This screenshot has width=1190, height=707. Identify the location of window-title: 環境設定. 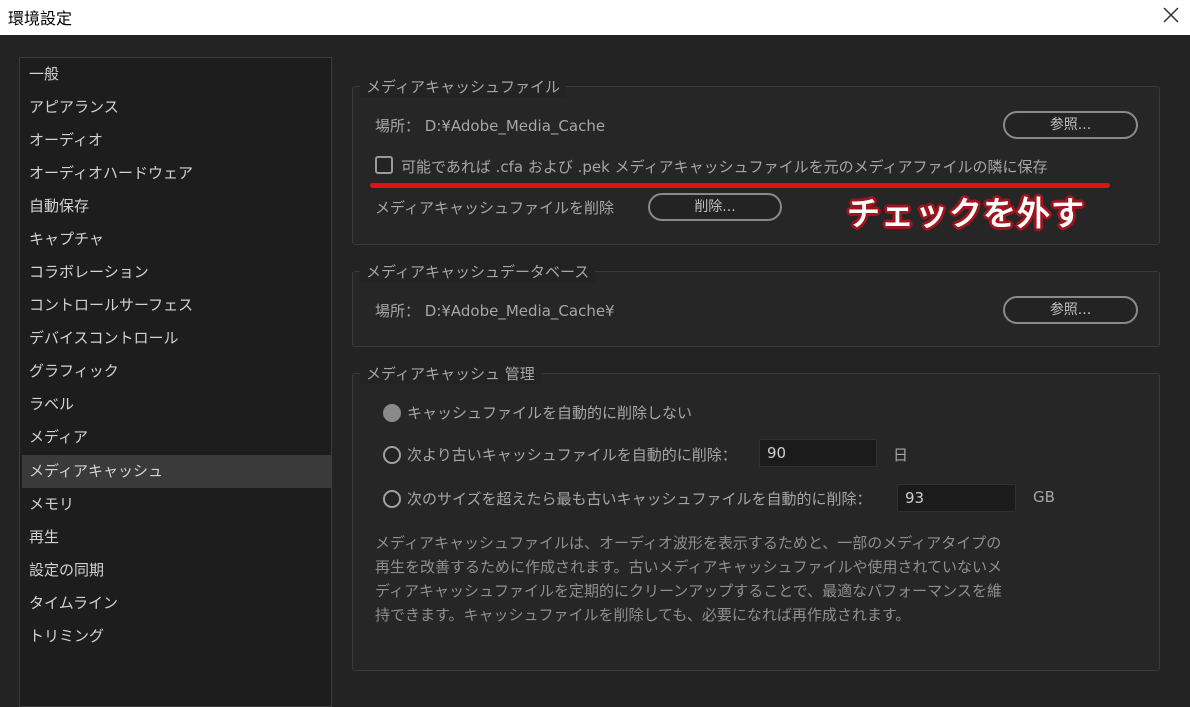
(40, 18).